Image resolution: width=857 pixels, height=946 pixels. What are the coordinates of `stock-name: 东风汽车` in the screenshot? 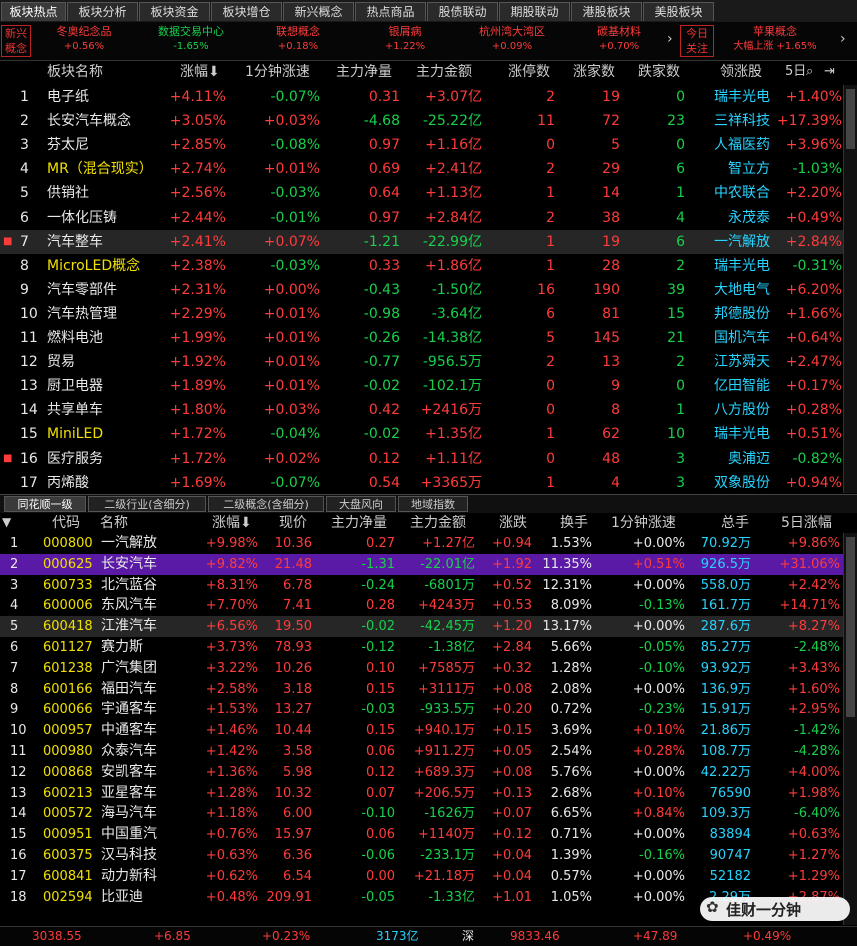 It's located at (129, 605).